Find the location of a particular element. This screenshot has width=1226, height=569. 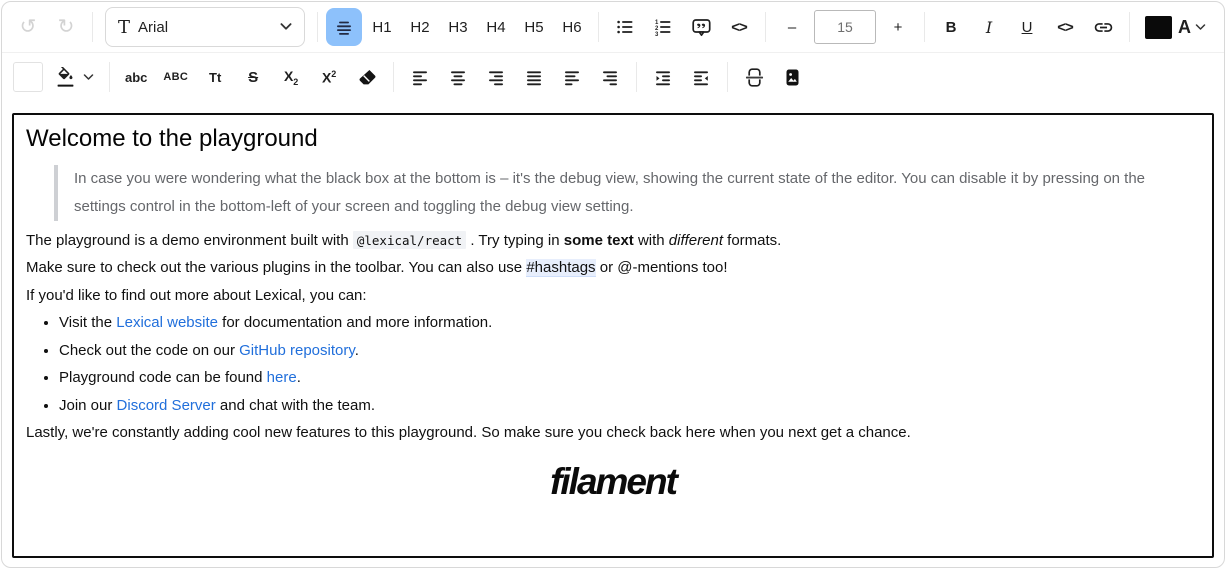

inline-code-button: <> is located at coordinates (1065, 27).